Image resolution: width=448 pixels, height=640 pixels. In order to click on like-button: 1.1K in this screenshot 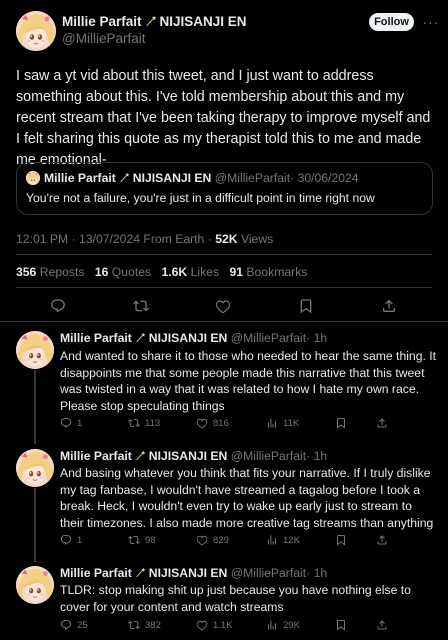, I will do `click(214, 625)`.